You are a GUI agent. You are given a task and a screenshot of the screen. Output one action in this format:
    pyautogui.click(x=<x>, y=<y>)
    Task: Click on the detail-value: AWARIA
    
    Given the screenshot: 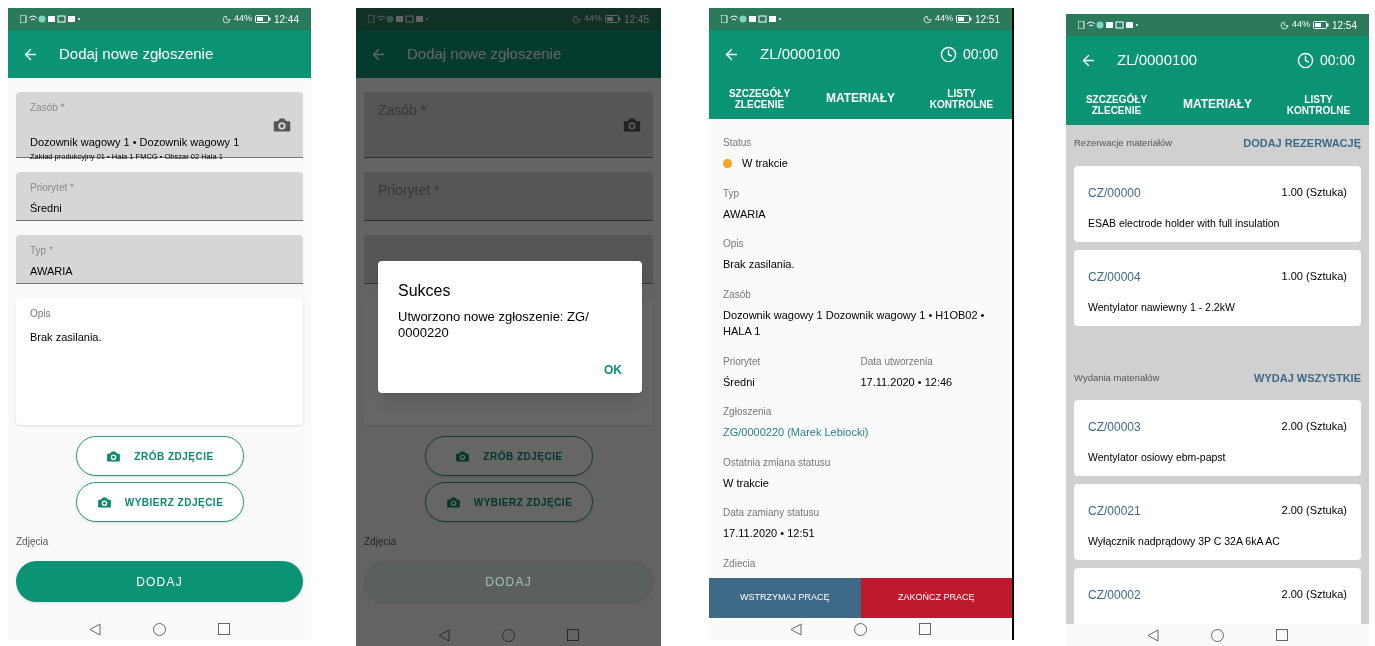 What is the action you would take?
    pyautogui.click(x=745, y=214)
    